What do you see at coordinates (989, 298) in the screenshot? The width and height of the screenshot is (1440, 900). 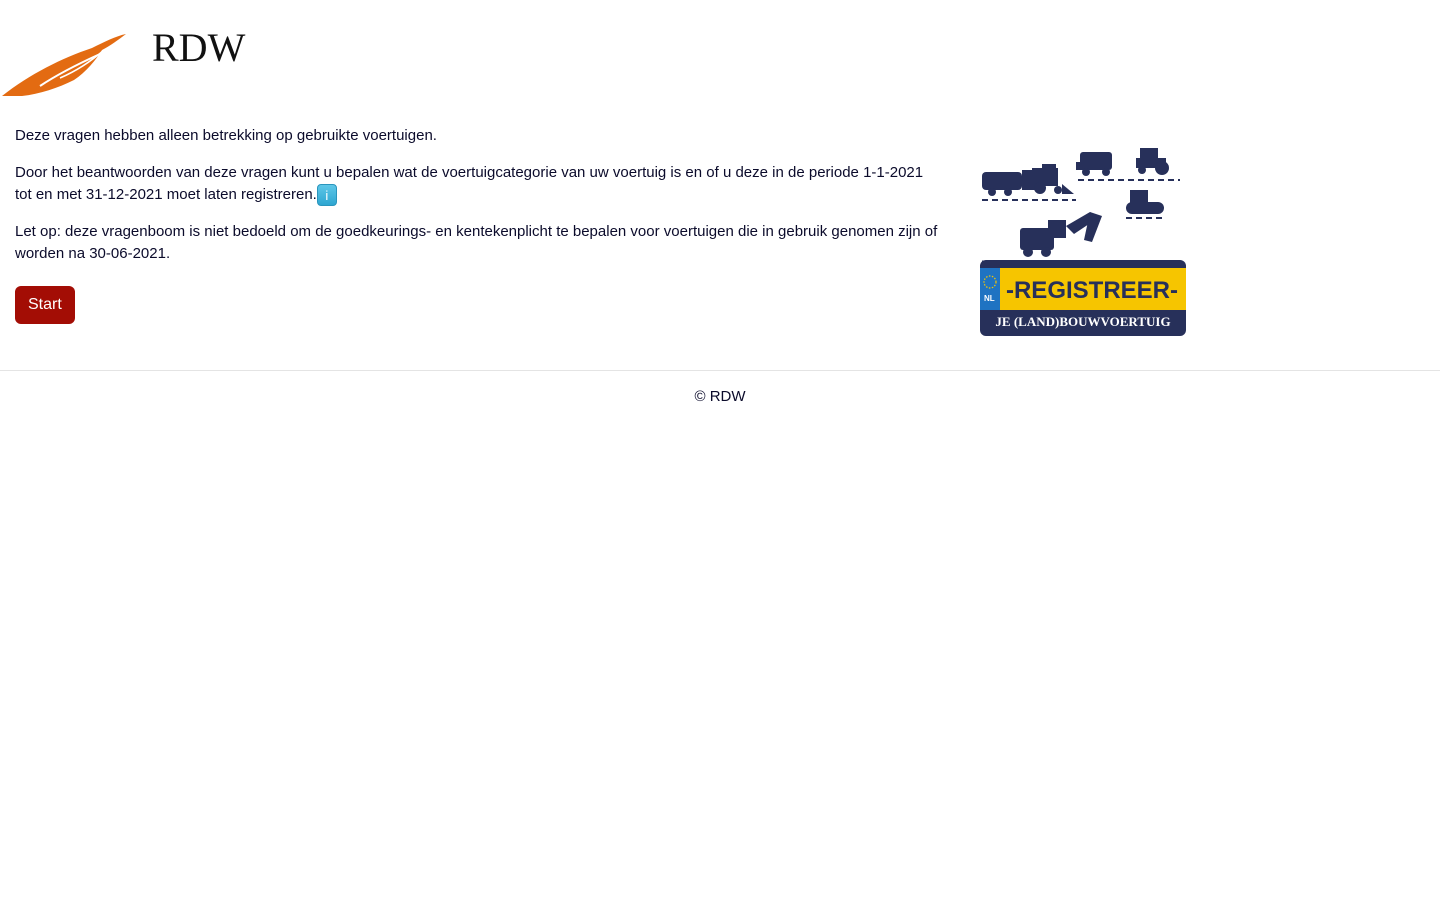 I see `plate-country: NL` at bounding box center [989, 298].